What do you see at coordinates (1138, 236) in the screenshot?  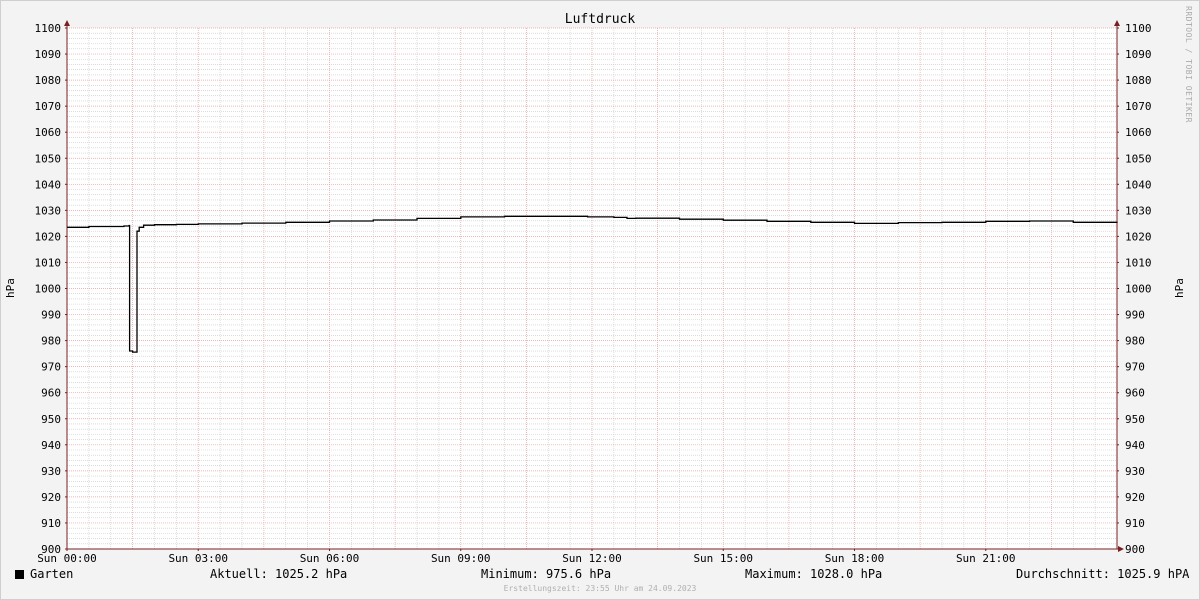 I see `y-tick-label-right: 1020` at bounding box center [1138, 236].